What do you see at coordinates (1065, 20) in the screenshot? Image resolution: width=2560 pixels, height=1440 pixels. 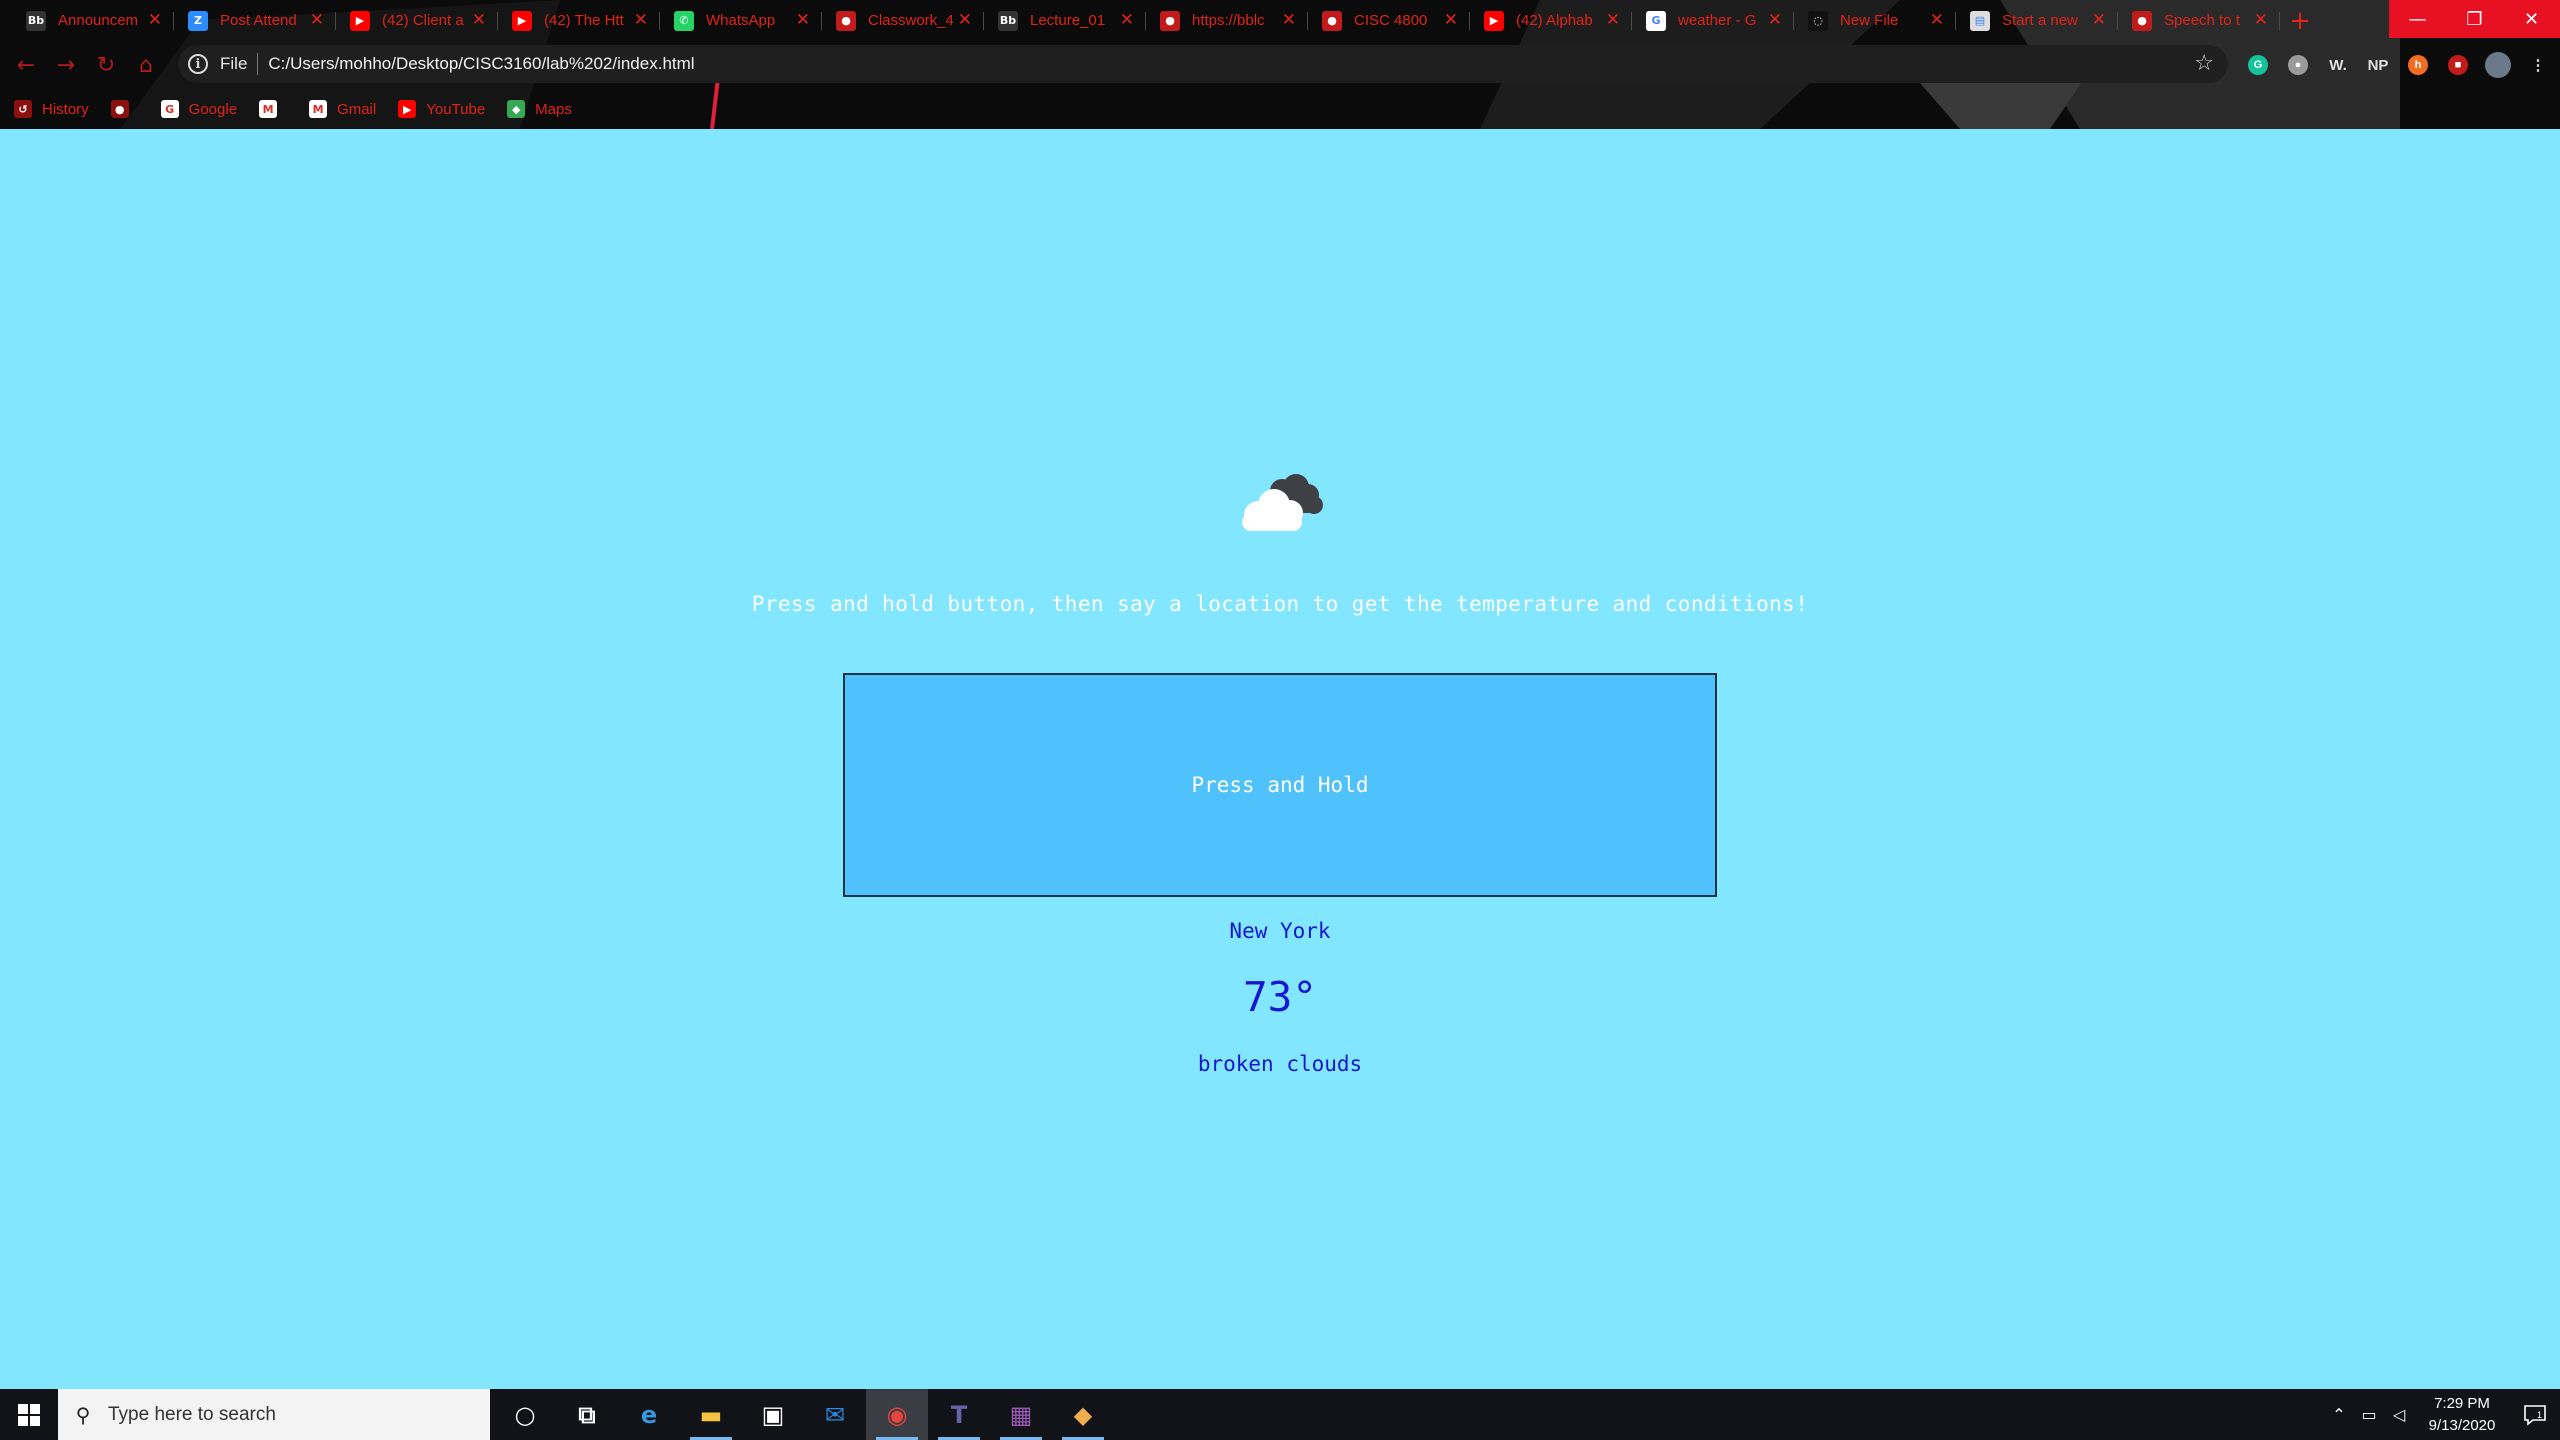 I see `browser-tab: Bb Lecture_01 ✕` at bounding box center [1065, 20].